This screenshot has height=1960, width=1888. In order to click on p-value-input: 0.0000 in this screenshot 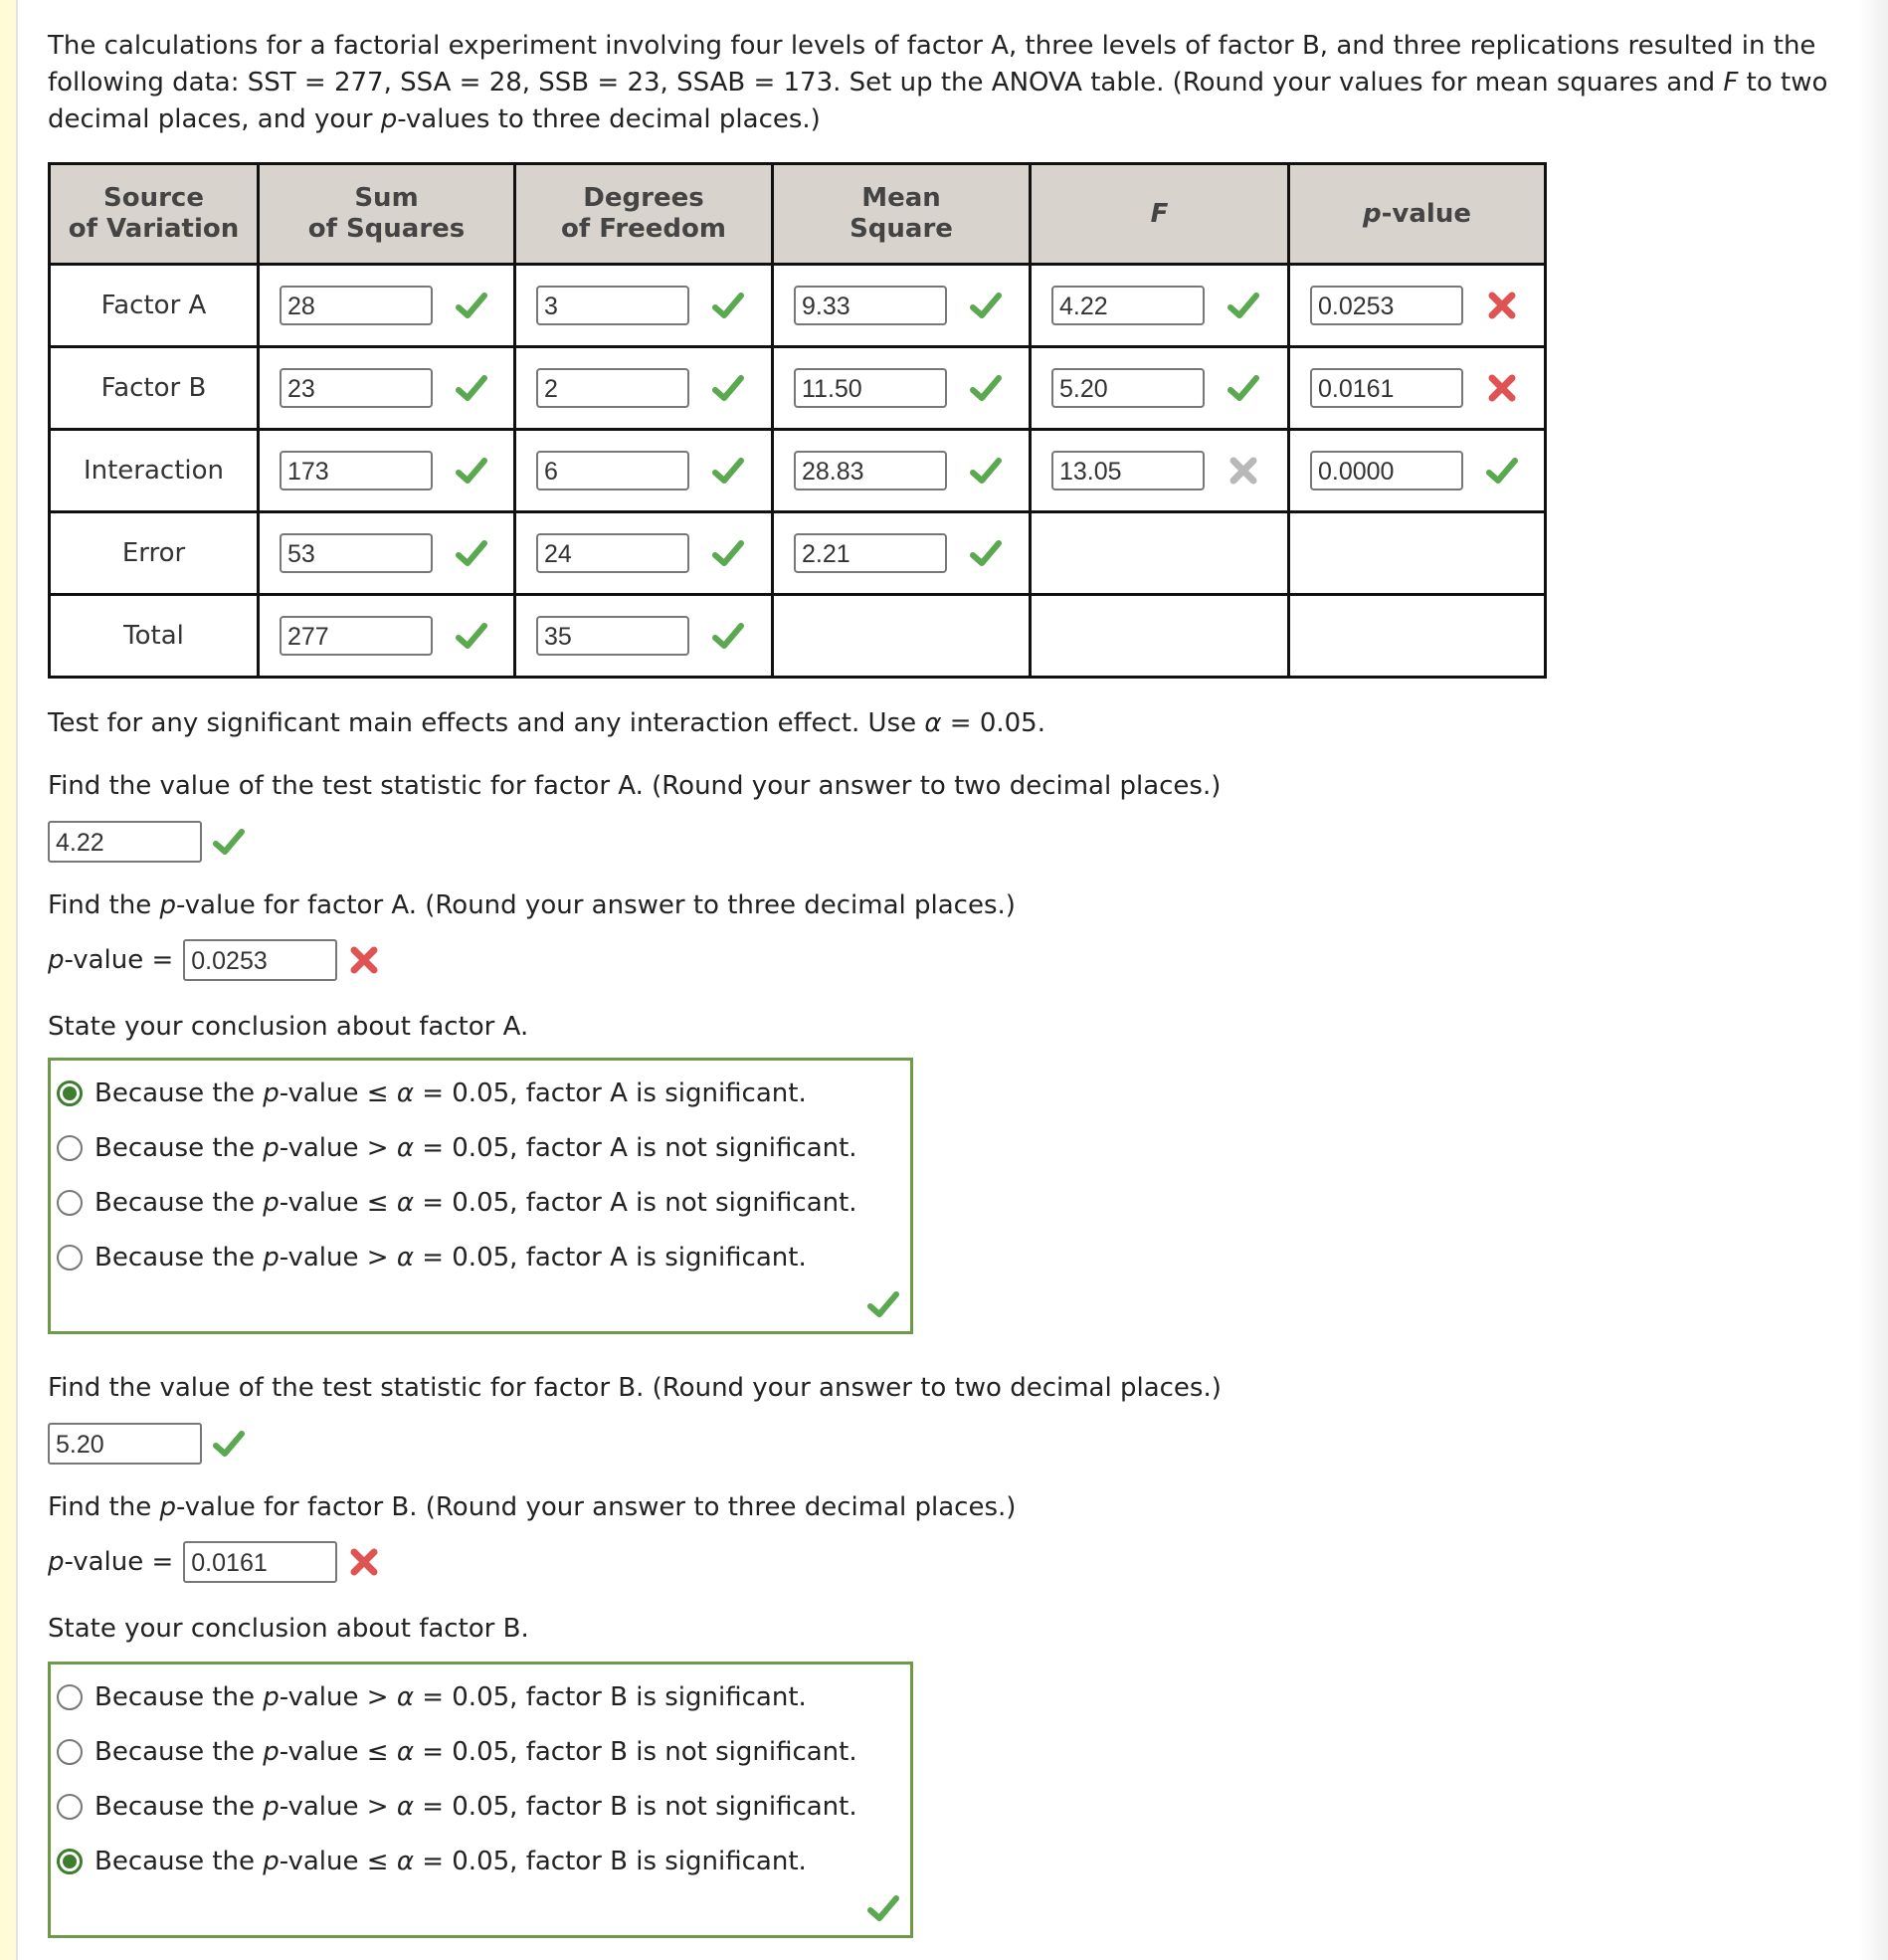, I will do `click(1386, 470)`.